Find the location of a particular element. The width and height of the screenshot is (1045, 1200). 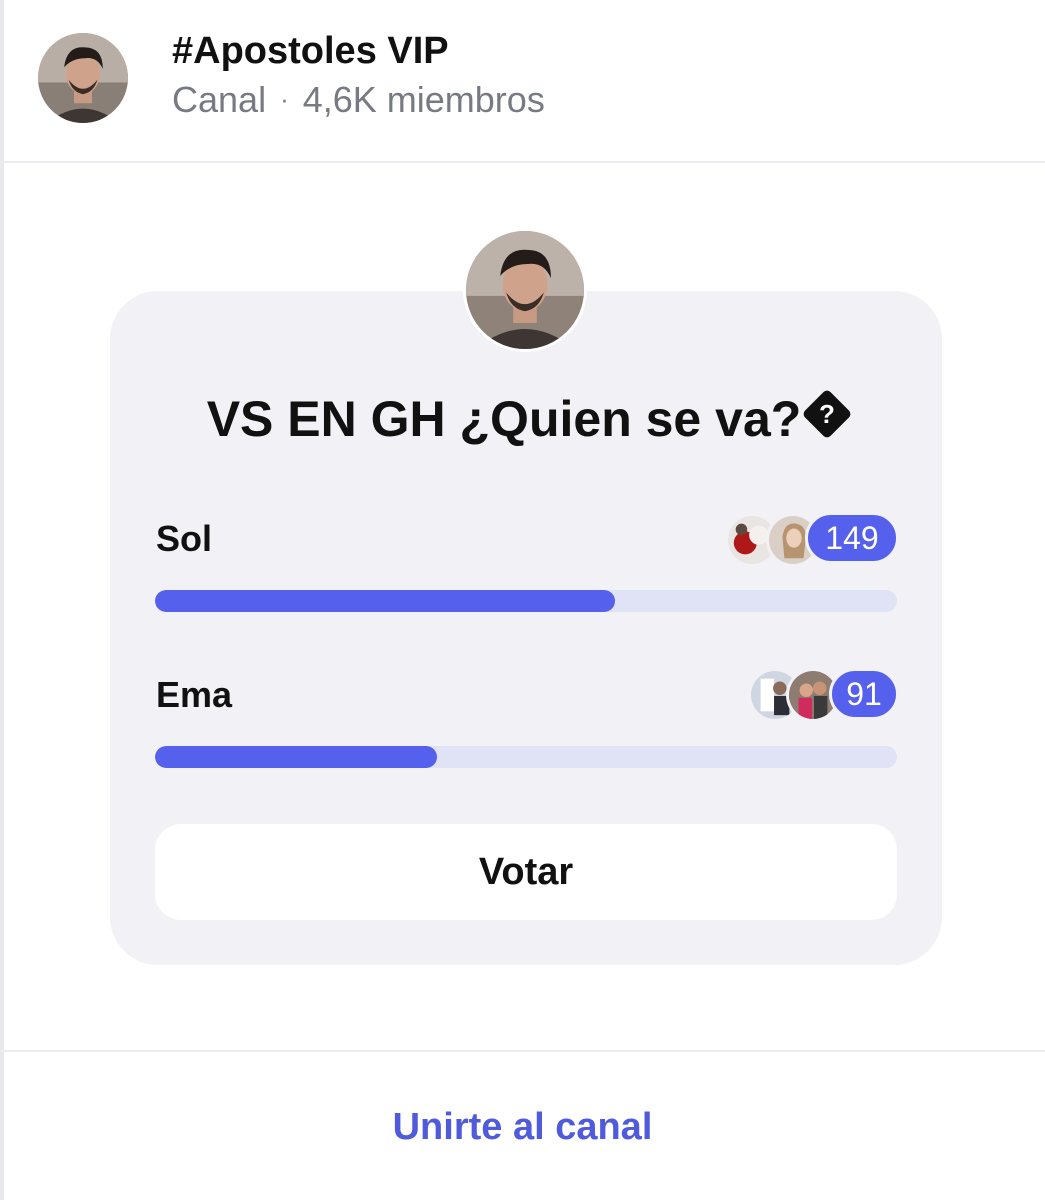

channel-header: #Apostoles VIP Canal · 4,6K miembros is located at coordinates (522, 81).